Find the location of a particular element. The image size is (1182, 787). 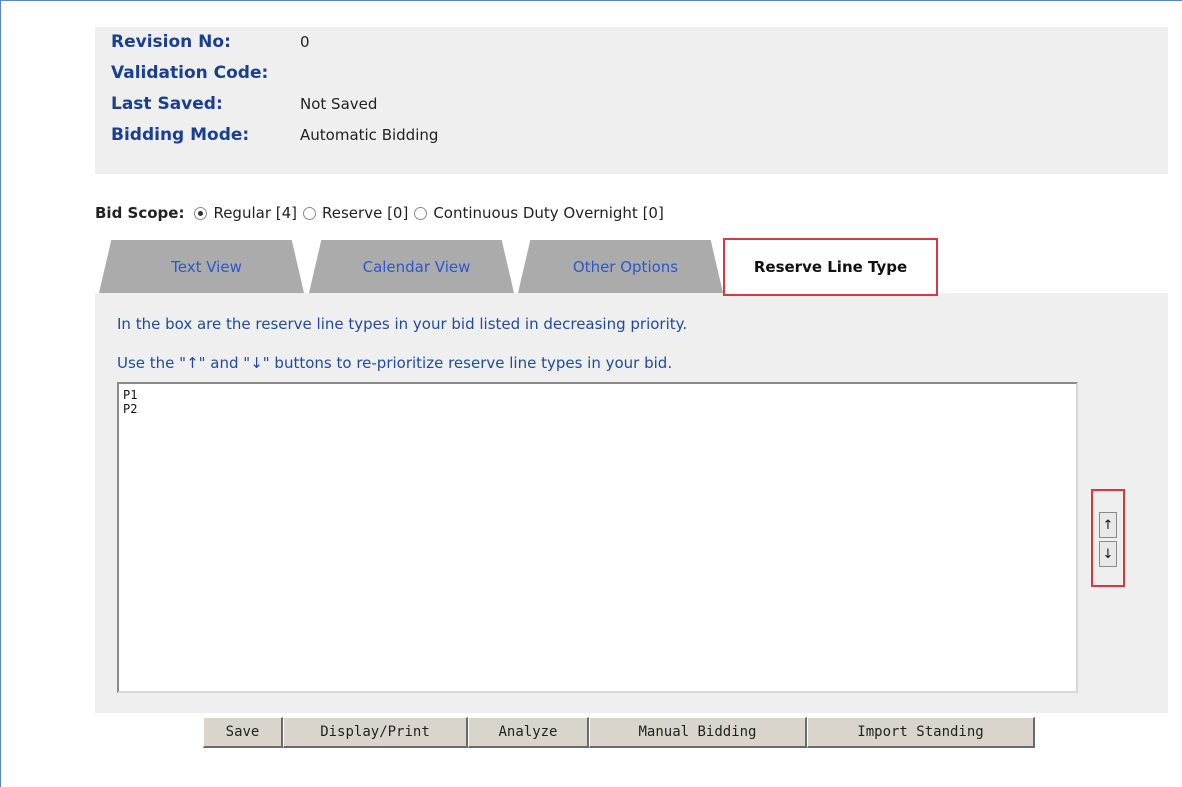

validation-row: Validation Code: is located at coordinates (205, 73).